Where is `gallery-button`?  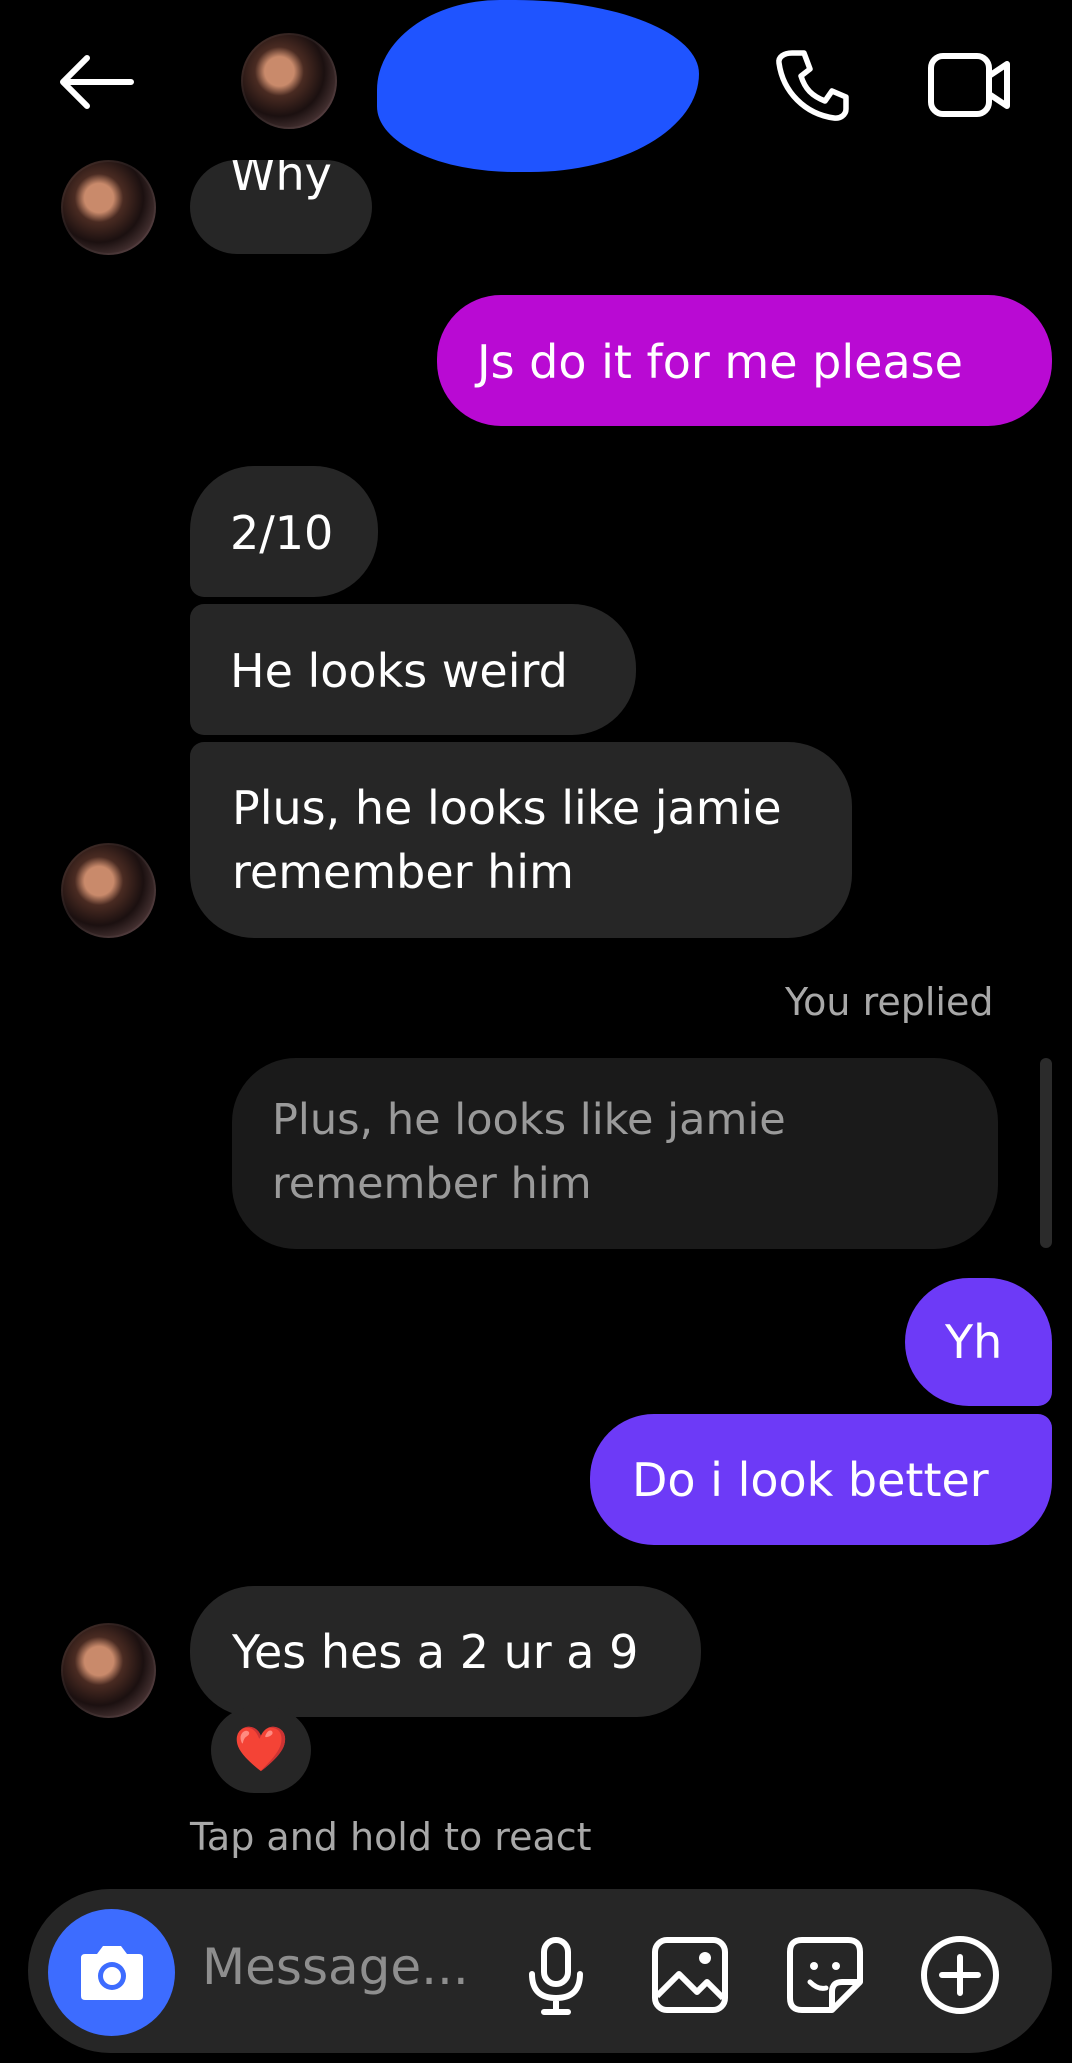
gallery-button is located at coordinates (690, 1975).